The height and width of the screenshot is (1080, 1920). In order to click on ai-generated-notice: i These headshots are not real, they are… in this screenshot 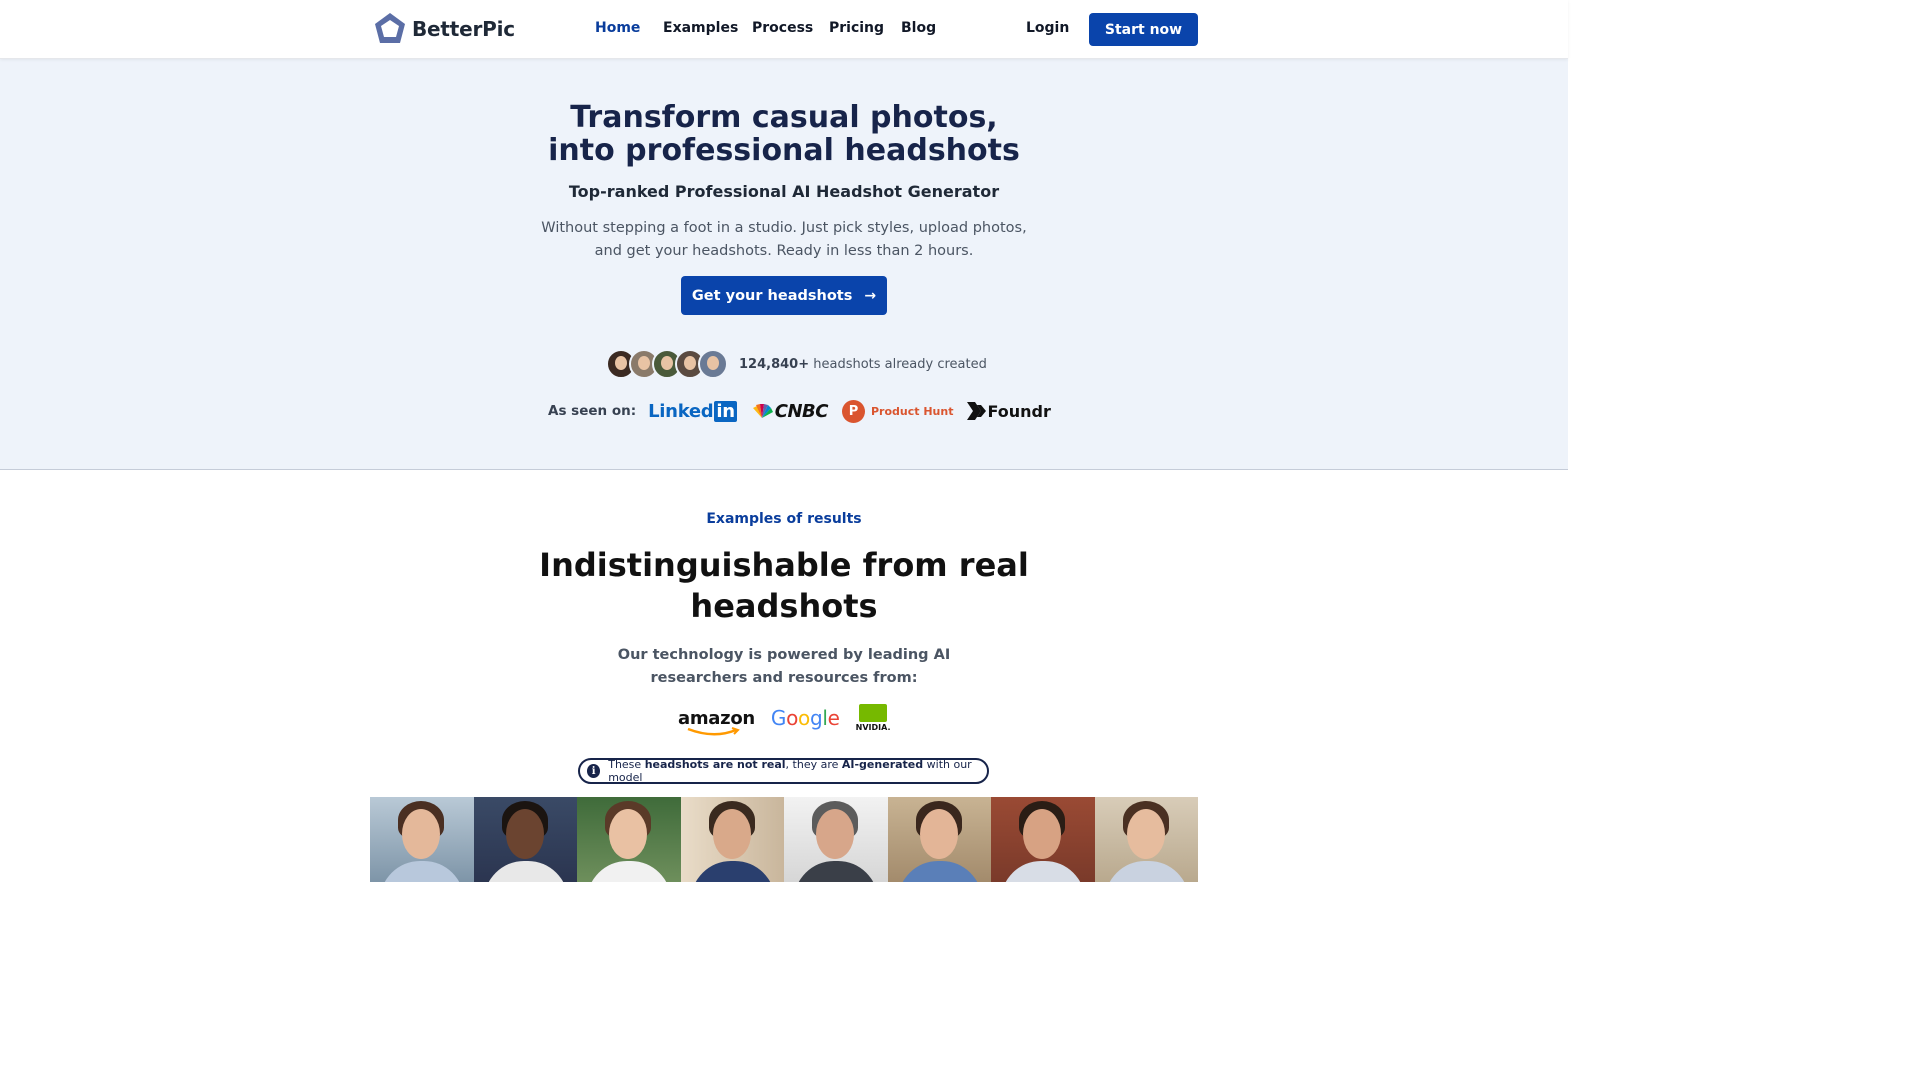, I will do `click(783, 771)`.